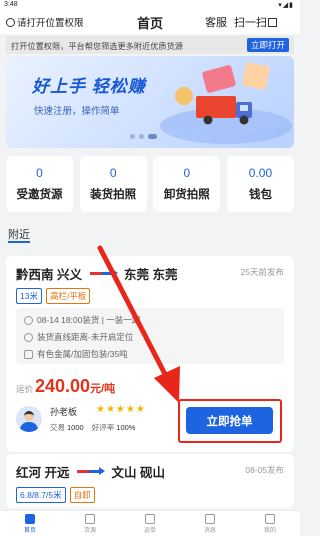 This screenshot has height=536, width=320. Describe the element at coordinates (226, 103) in the screenshot. I see `truck-illustration` at that location.